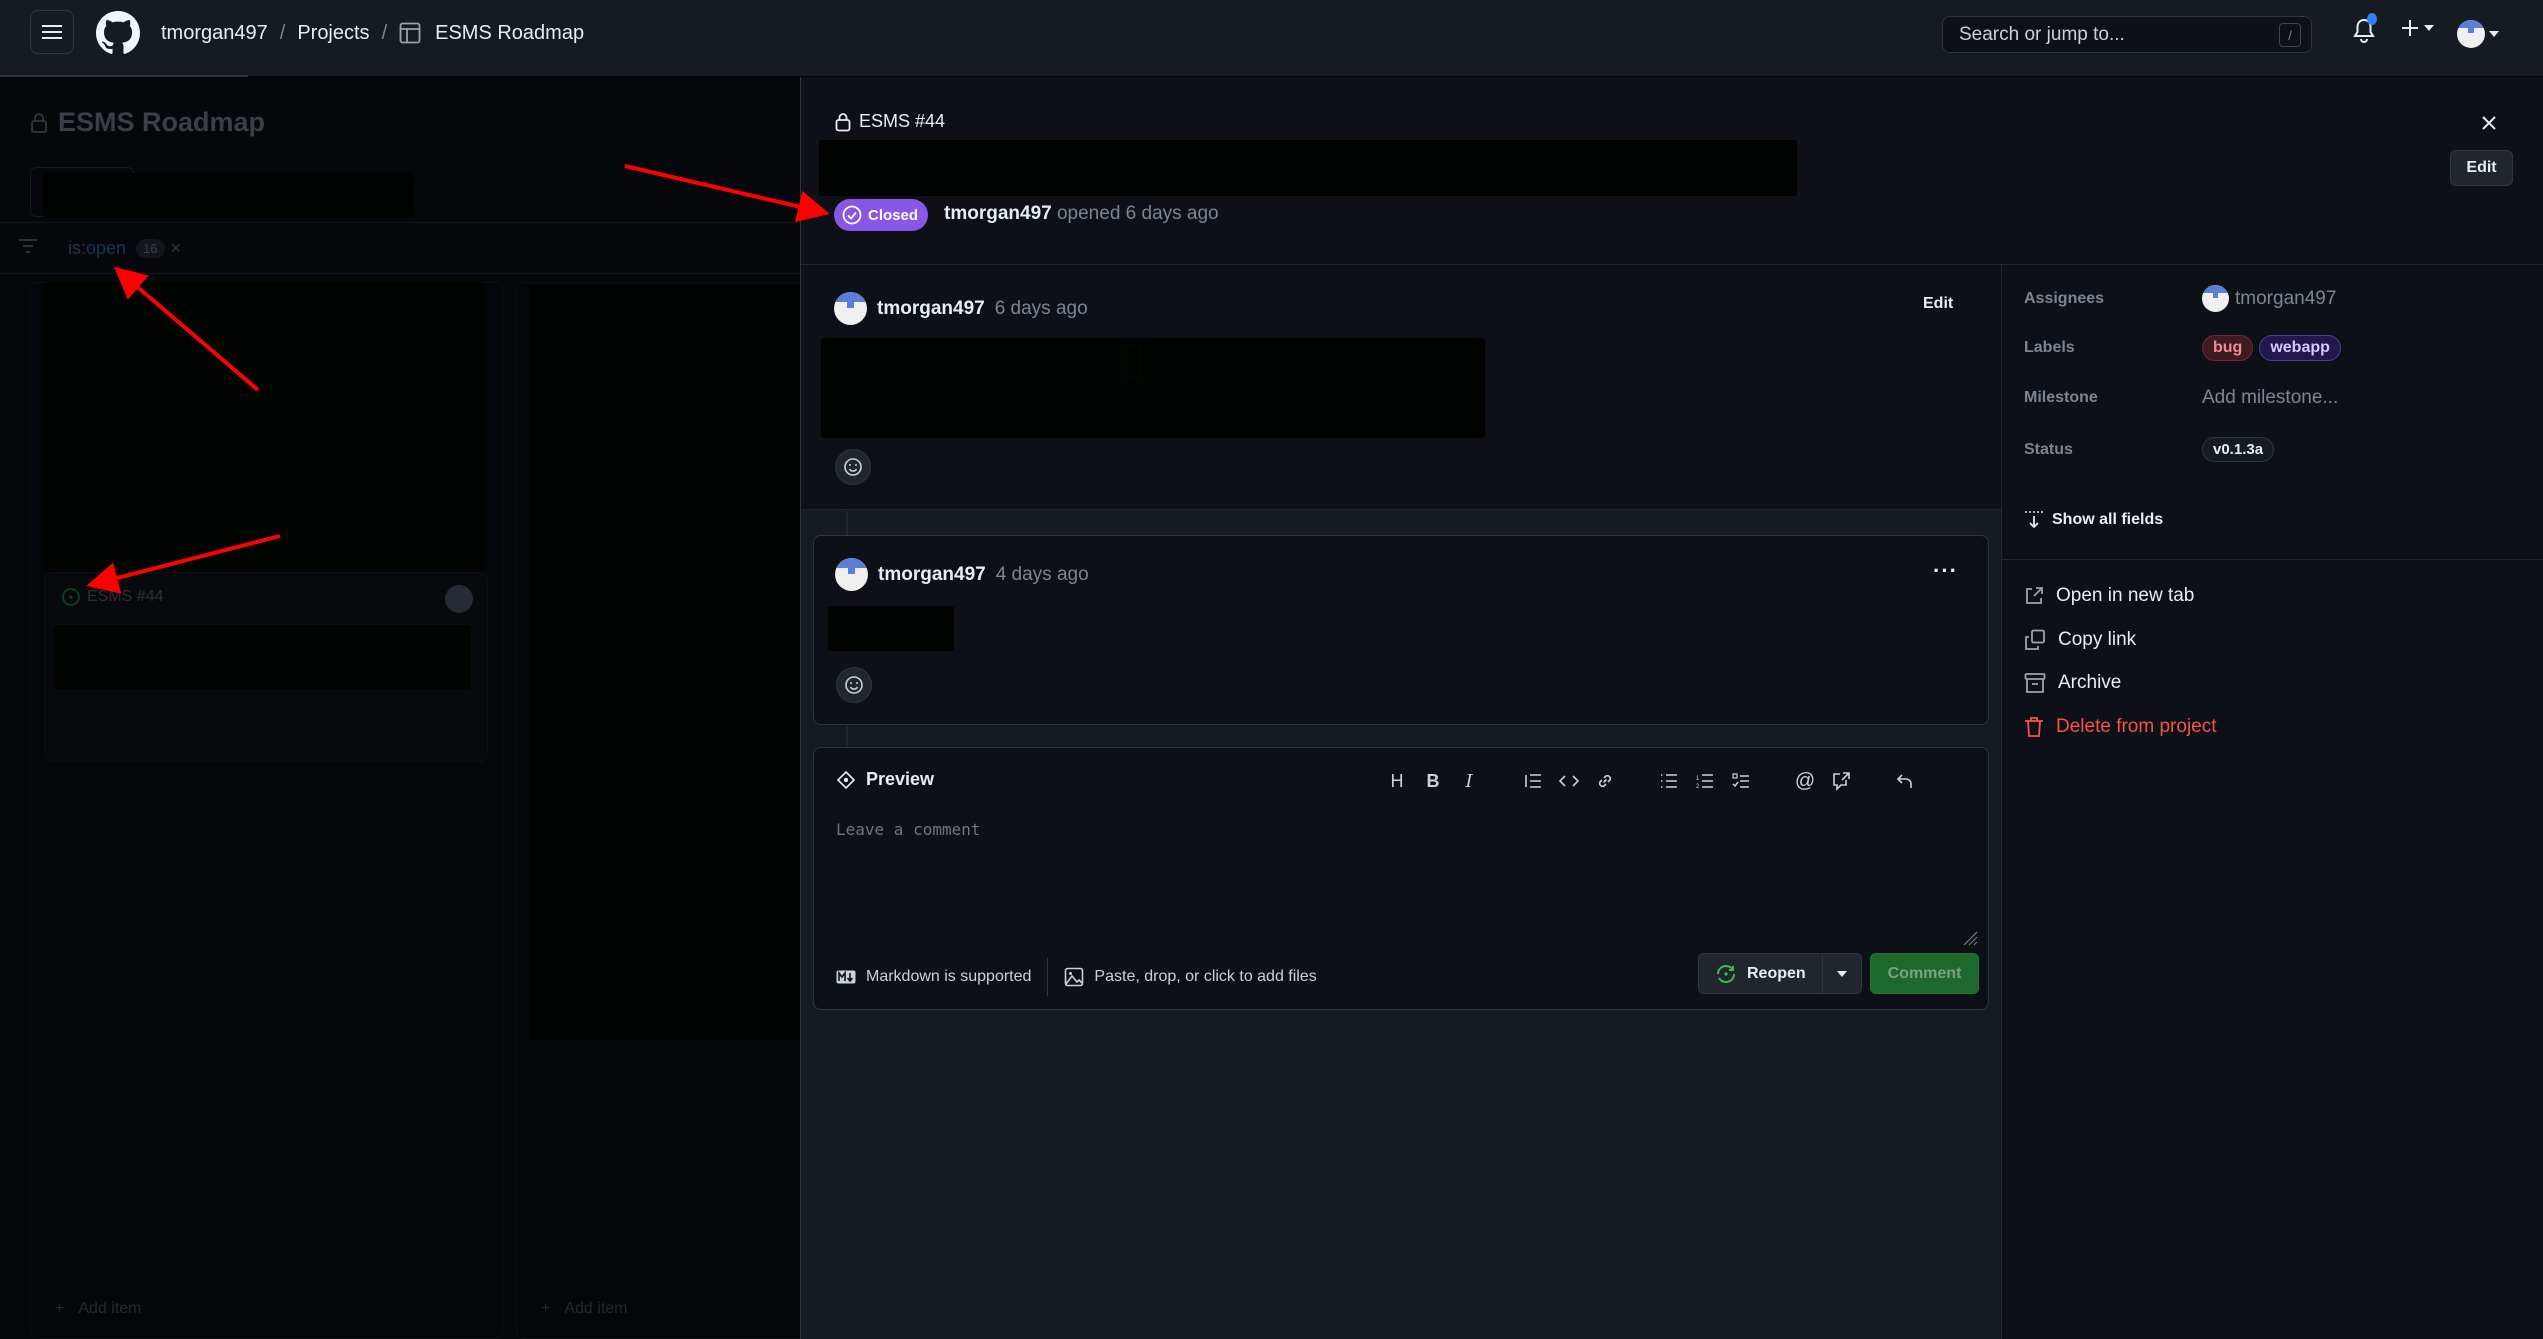 This screenshot has width=2543, height=1339. I want to click on breadcrumb-projects: Projects, so click(333, 33).